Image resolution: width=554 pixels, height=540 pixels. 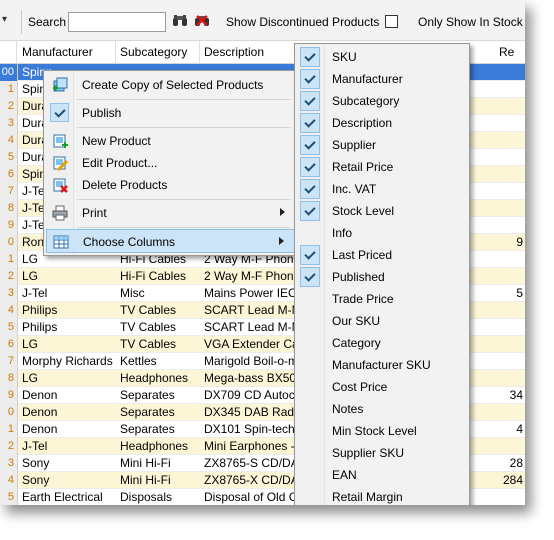 I want to click on column-option-label: Our SKU, so click(x=356, y=321).